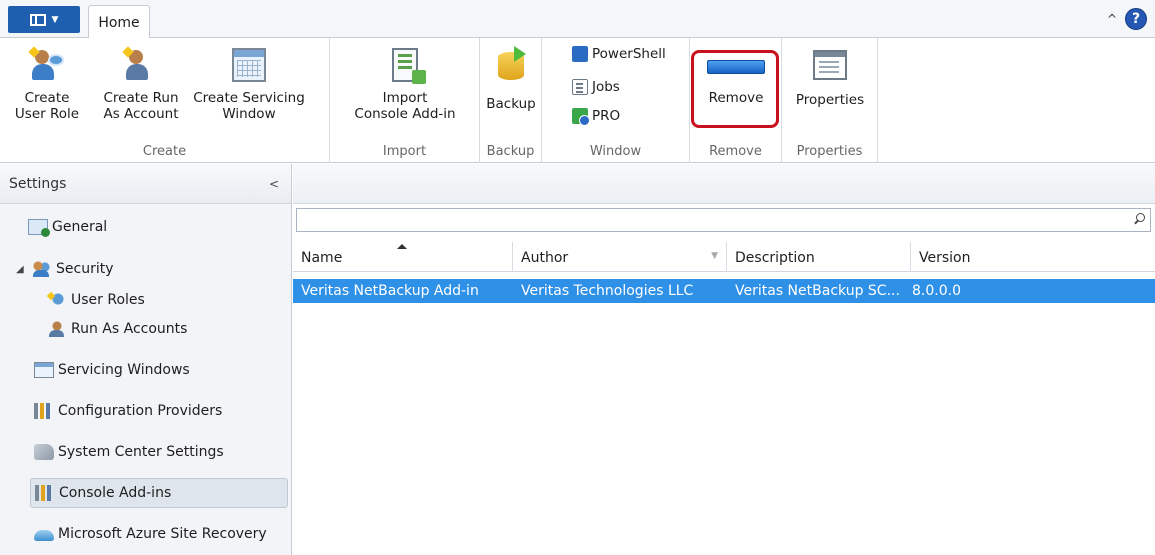 The width and height of the screenshot is (1155, 555). Describe the element at coordinates (45, 493) in the screenshot. I see `console-addins-icon` at that location.